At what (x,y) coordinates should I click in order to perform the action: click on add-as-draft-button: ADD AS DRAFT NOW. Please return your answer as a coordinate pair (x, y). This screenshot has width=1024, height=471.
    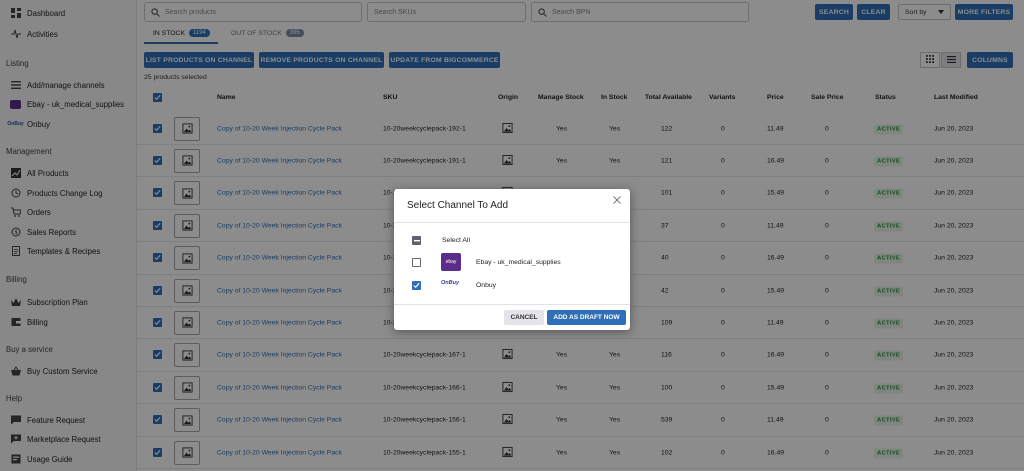
    Looking at the image, I should click on (586, 317).